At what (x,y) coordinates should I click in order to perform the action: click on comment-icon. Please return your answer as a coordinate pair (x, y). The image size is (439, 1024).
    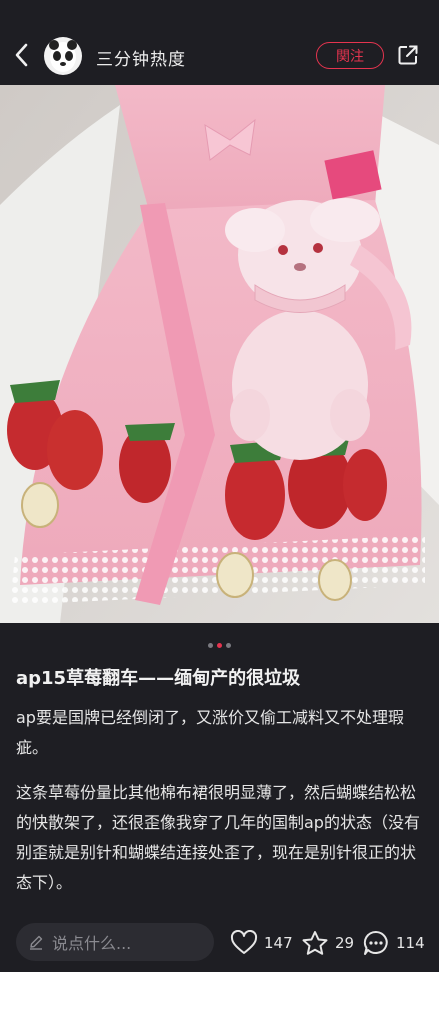
    Looking at the image, I should click on (375, 942).